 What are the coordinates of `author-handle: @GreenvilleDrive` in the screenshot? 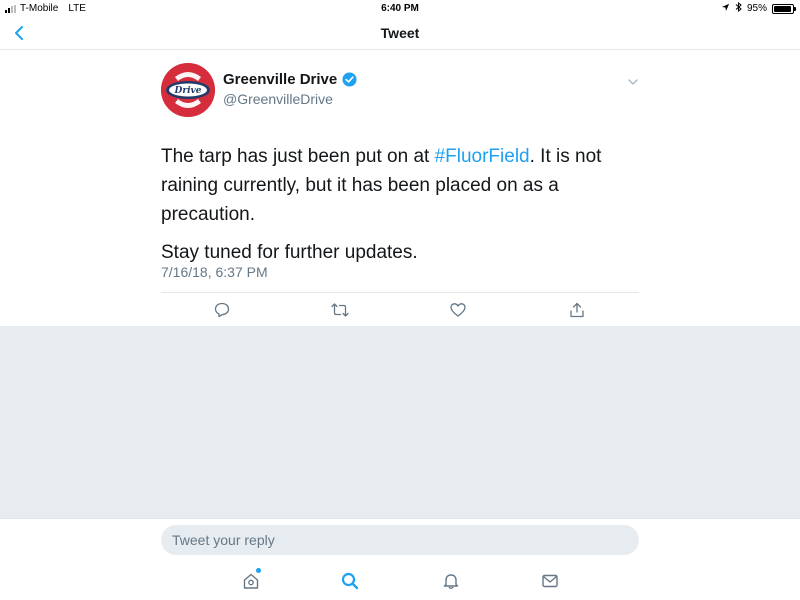 It's located at (278, 99).